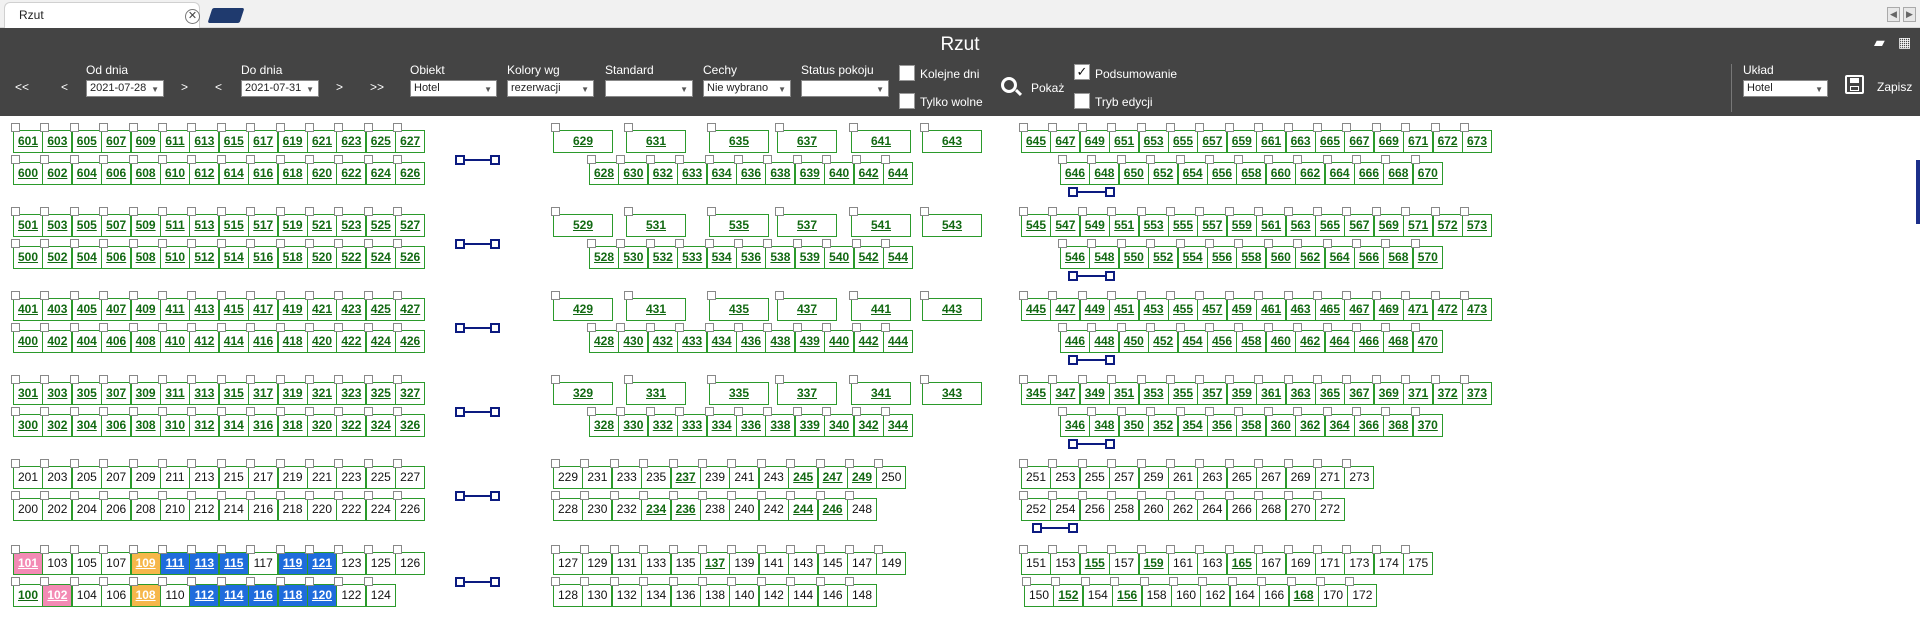 The height and width of the screenshot is (630, 1920). Describe the element at coordinates (1854, 84) in the screenshot. I see `save-icon` at that location.